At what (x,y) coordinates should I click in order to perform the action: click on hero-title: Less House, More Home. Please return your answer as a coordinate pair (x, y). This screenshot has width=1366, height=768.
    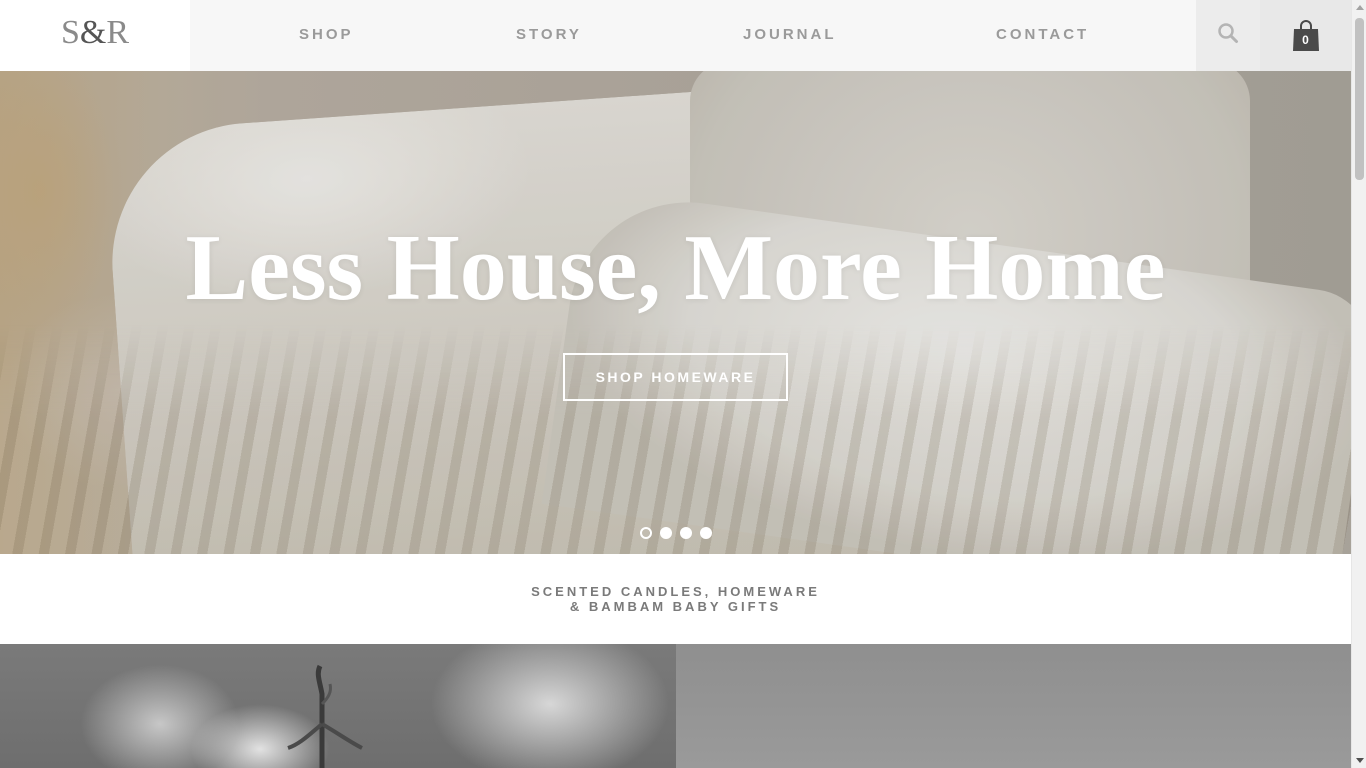
    Looking at the image, I should click on (675, 268).